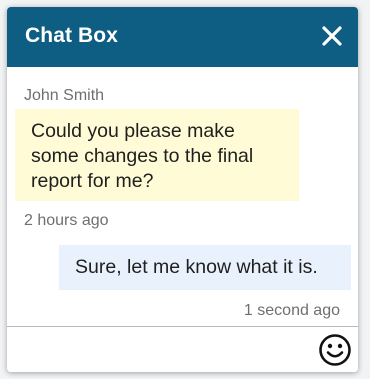  Describe the element at coordinates (71, 35) in the screenshot. I see `chat-title: Chat Box` at that location.